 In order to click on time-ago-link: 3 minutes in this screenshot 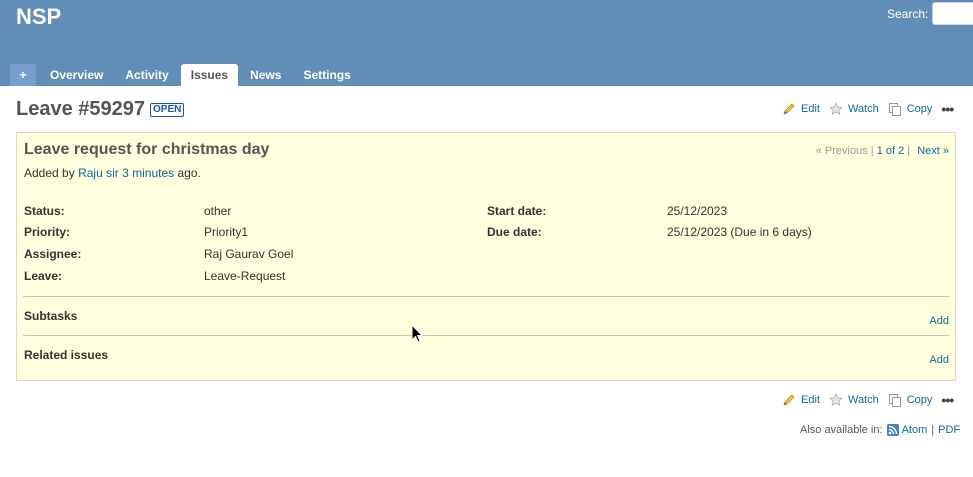, I will do `click(148, 173)`.